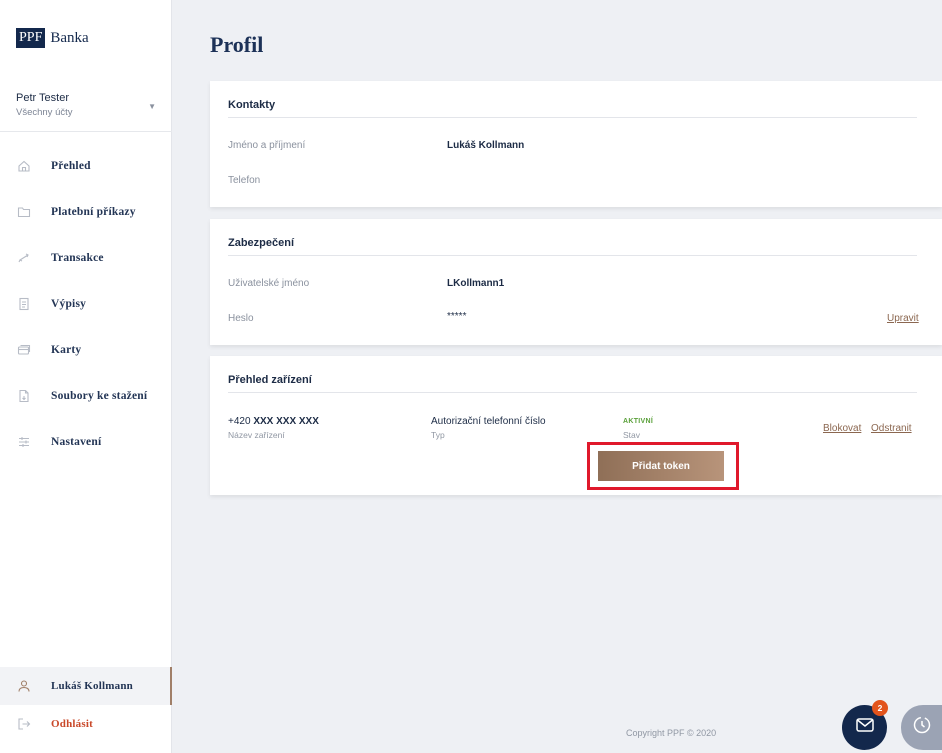  Describe the element at coordinates (31, 38) in the screenshot. I see `logo-box: PPF` at that location.